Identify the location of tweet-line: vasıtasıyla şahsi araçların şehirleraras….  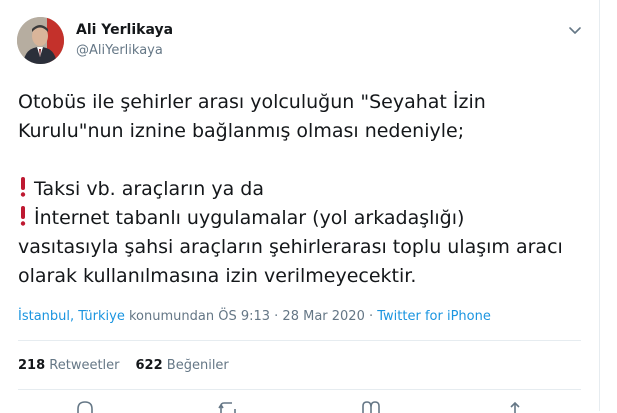
(290, 247).